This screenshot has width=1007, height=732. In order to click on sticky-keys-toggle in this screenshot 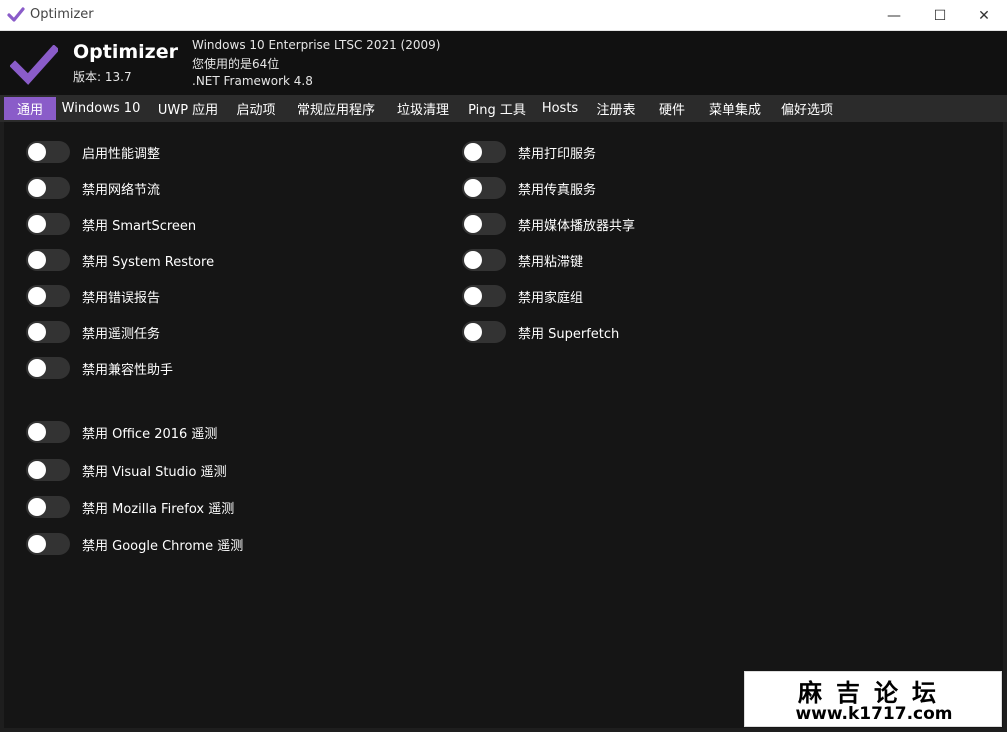, I will do `click(484, 260)`.